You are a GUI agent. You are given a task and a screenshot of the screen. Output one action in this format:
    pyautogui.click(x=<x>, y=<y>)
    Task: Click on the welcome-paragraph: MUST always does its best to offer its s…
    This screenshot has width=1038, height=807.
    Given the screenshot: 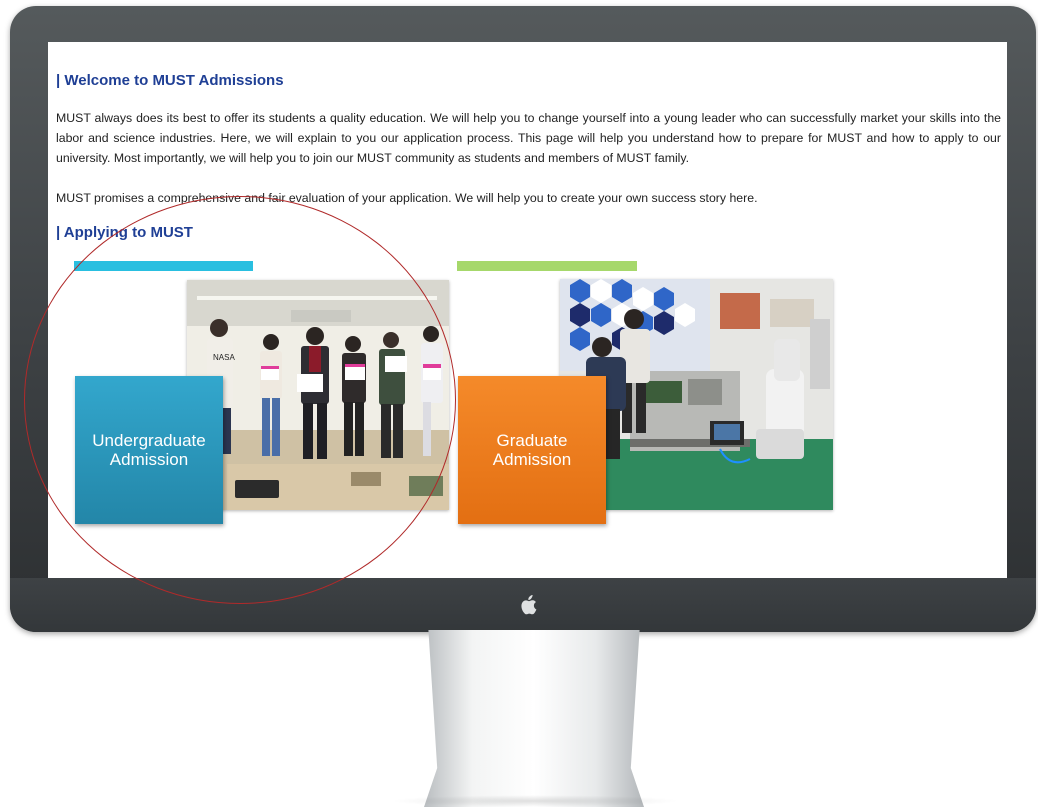 What is the action you would take?
    pyautogui.click(x=528, y=138)
    